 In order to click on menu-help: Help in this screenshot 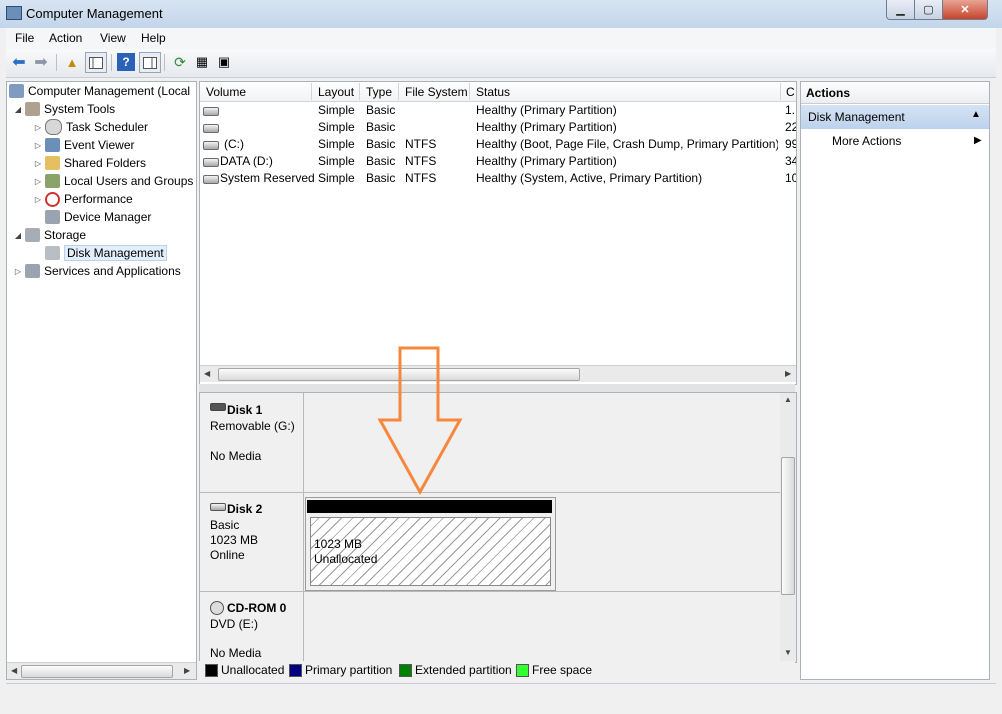, I will do `click(153, 38)`.